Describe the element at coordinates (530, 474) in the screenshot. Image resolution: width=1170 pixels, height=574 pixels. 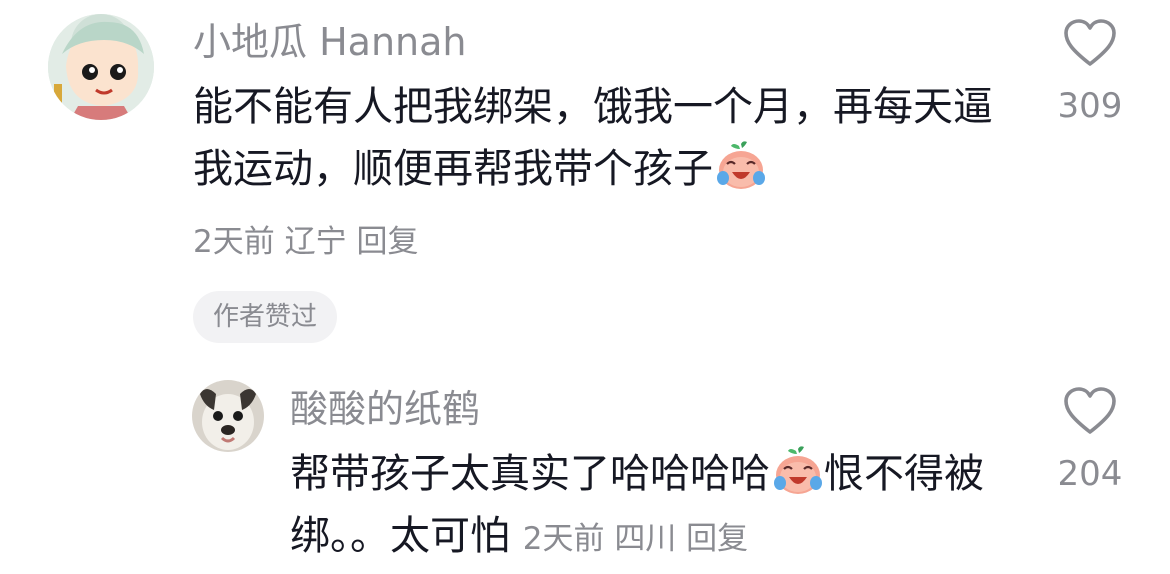
I see `reply-text: 帮带孩子太真实了哈哈哈哈` at that location.